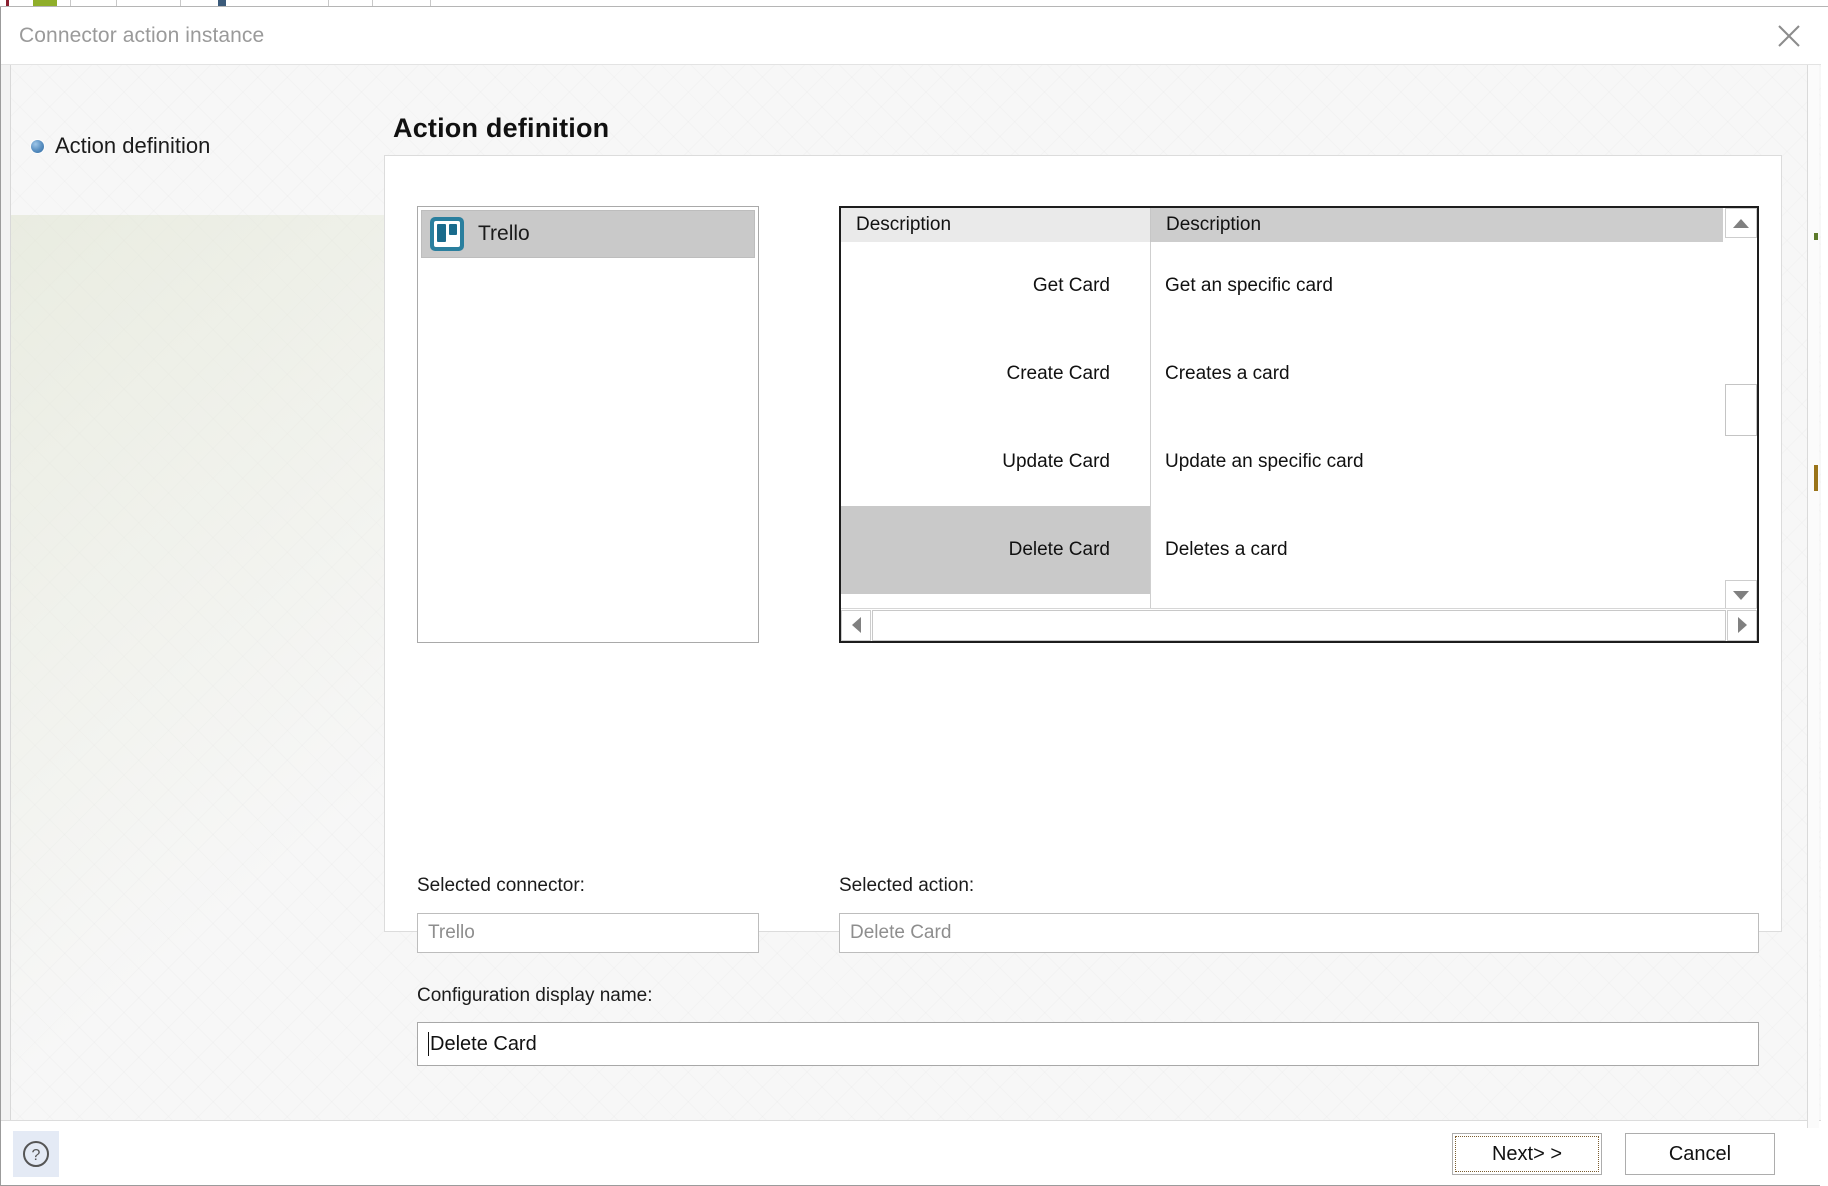 This screenshot has width=1828, height=1186. I want to click on left-edge-bar, so click(6, 596).